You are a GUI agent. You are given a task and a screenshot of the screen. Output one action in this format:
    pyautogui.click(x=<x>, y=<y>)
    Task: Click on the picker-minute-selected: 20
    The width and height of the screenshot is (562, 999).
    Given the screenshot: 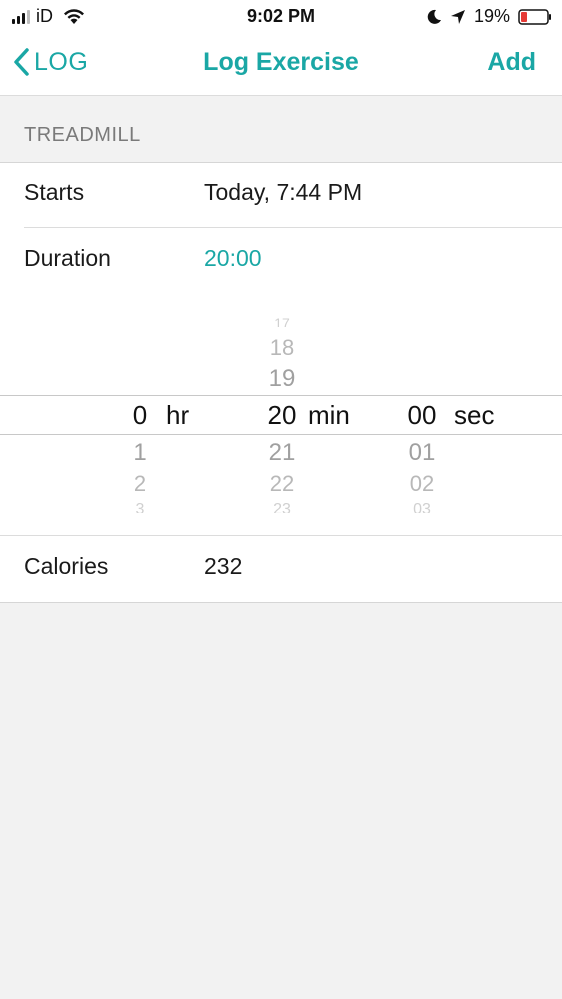 What is the action you would take?
    pyautogui.click(x=282, y=415)
    